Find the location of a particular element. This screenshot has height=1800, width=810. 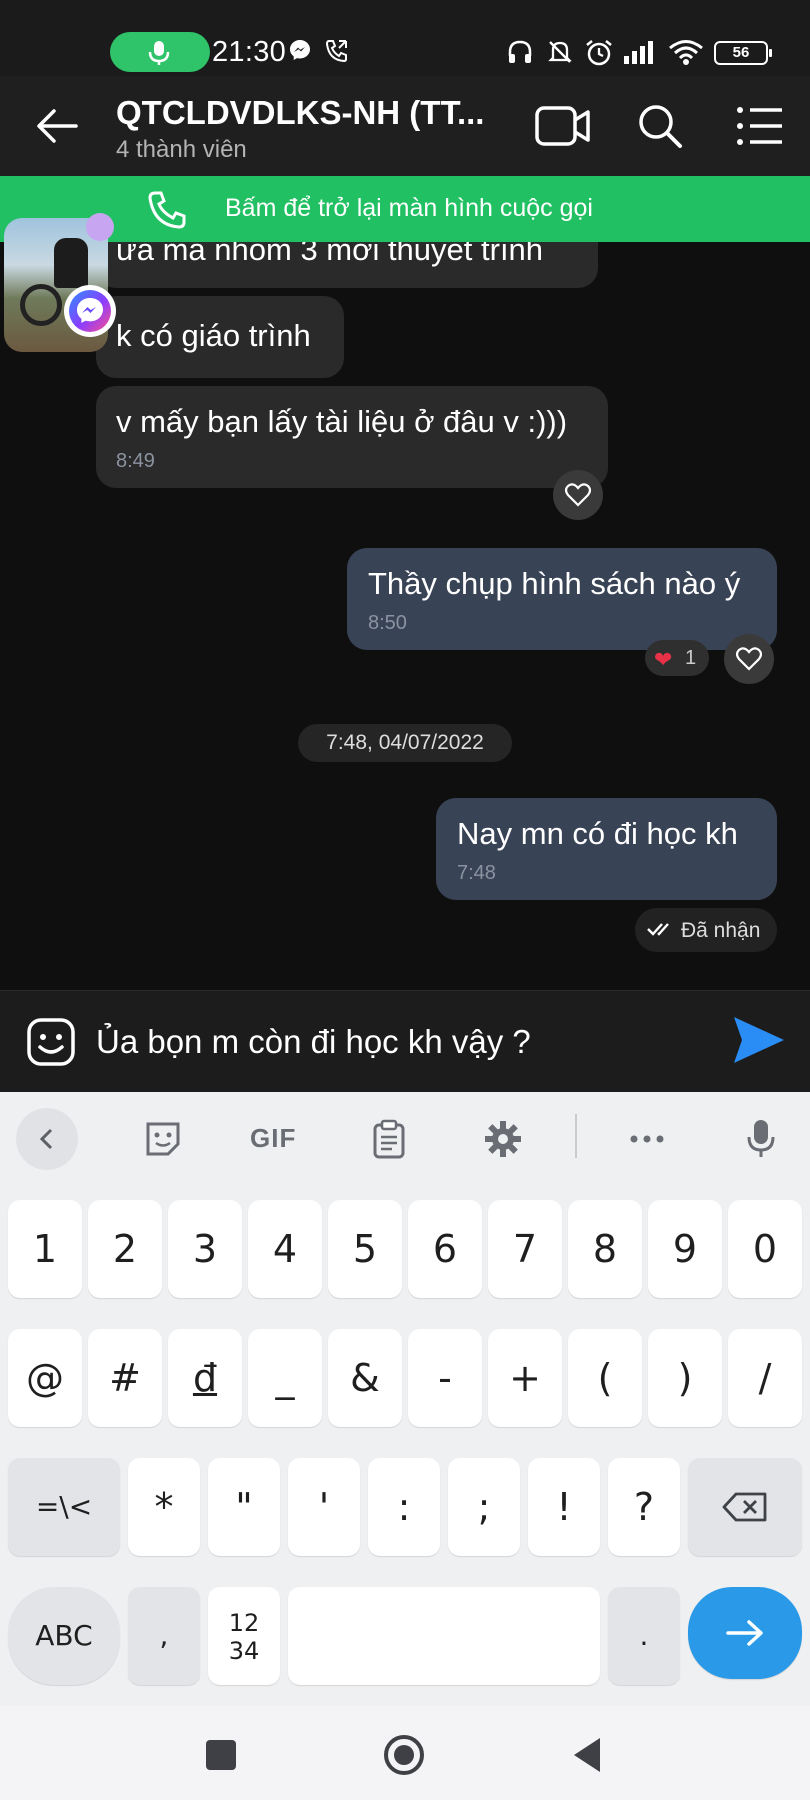

message-bubble-incoming: ừa mà nhóm 3 mới thuyết trình is located at coordinates (347, 265).